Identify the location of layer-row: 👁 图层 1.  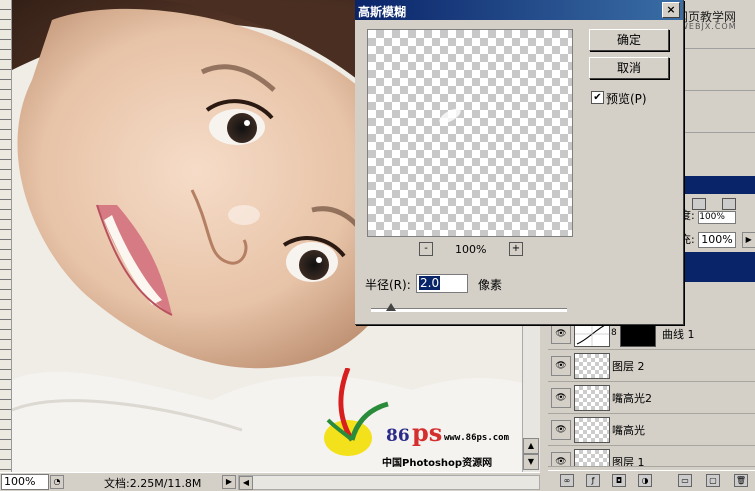
(651, 456).